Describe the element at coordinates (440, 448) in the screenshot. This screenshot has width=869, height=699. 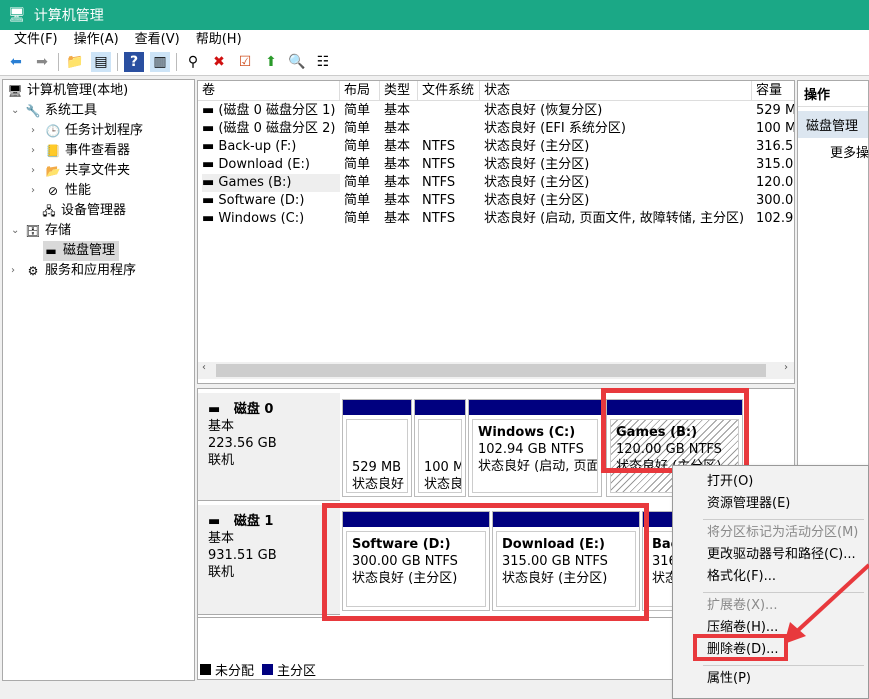
I see `partition: 100 M 状态良` at that location.